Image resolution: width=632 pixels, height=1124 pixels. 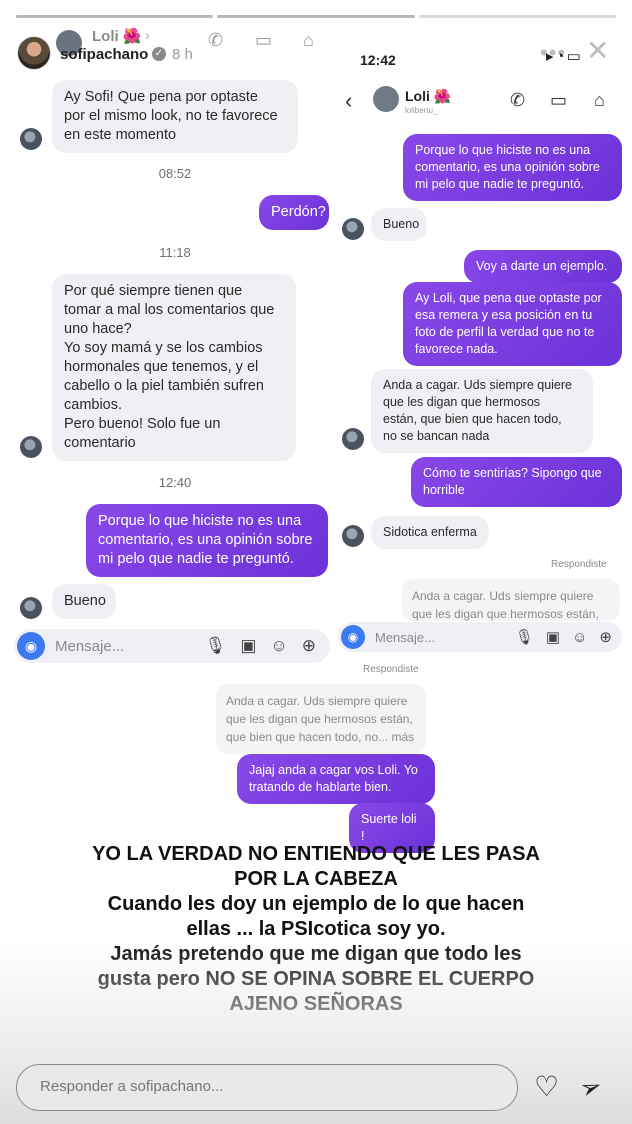 What do you see at coordinates (175, 482) in the screenshot?
I see `timestamp: 12:40` at bounding box center [175, 482].